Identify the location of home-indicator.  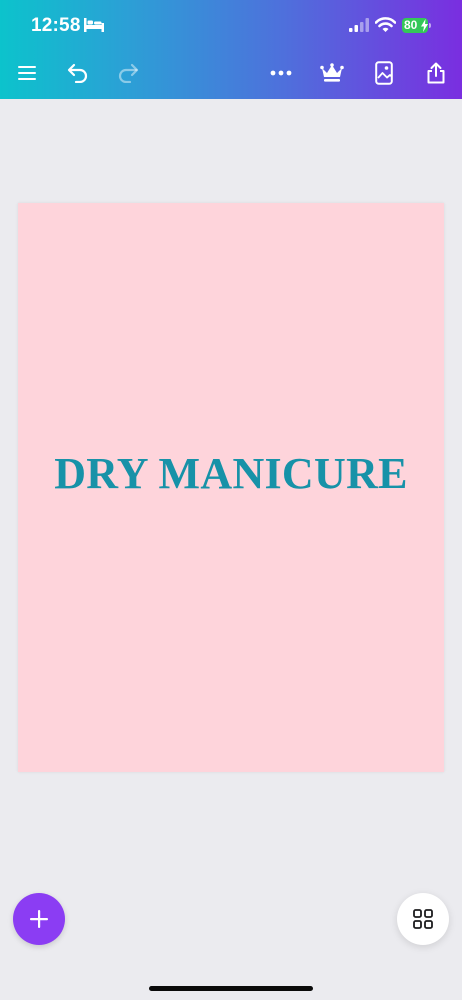
(231, 988).